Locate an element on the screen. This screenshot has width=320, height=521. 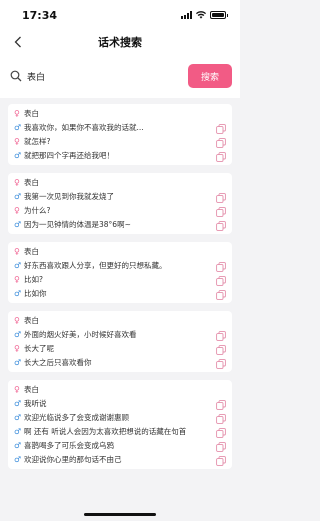
signal-icon is located at coordinates (186, 15).